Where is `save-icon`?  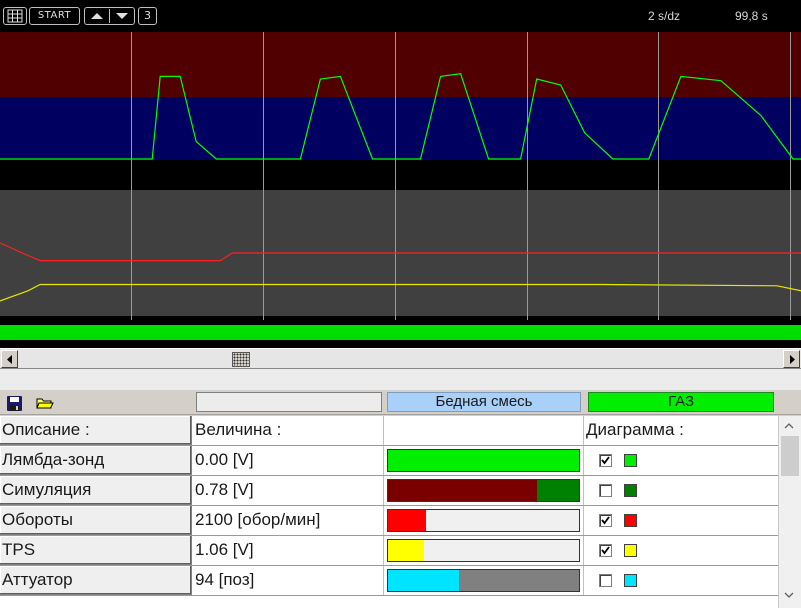
save-icon is located at coordinates (14, 403).